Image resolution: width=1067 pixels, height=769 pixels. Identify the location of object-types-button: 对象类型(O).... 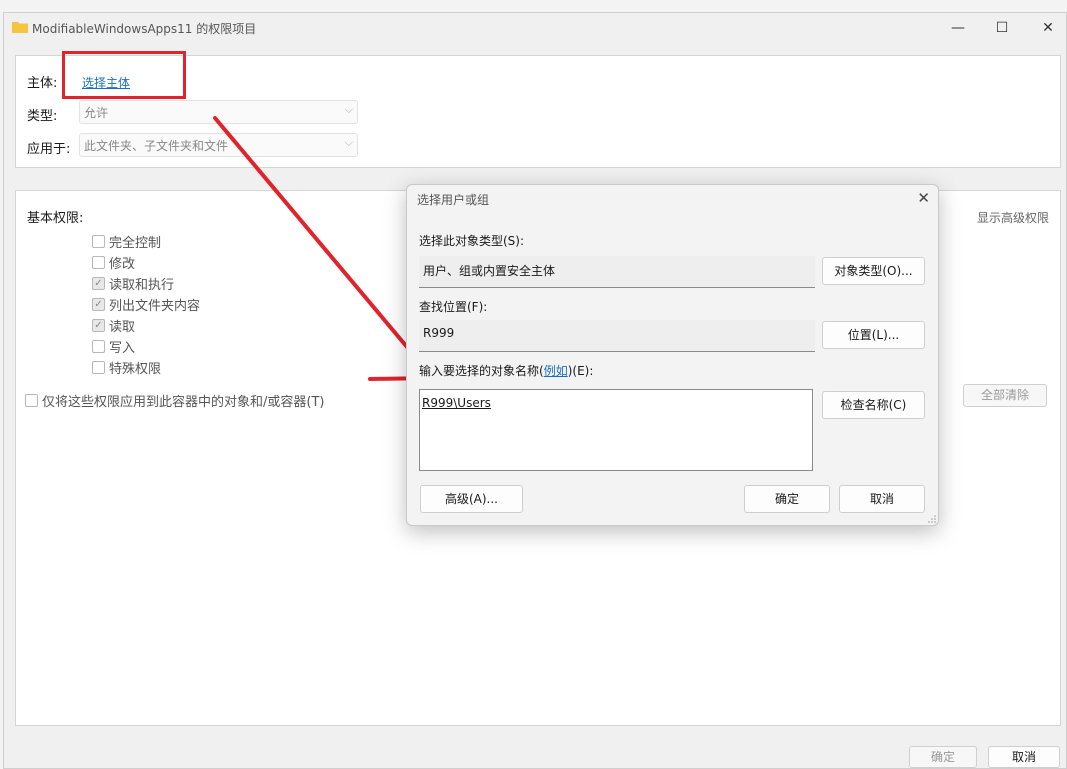
(873, 271).